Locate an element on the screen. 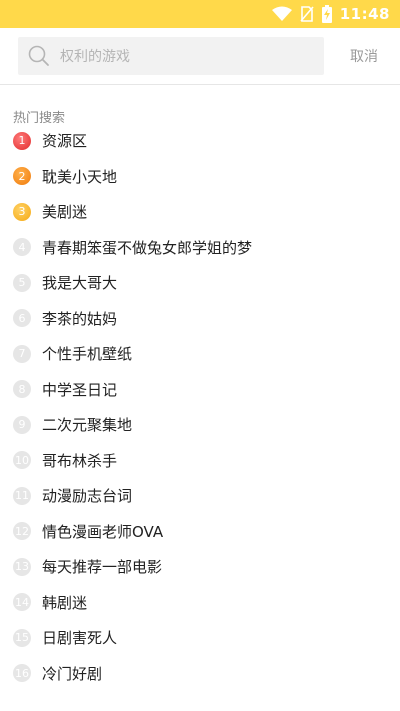 The height and width of the screenshot is (711, 400). hot-search-item: 16 冷门好剧 is located at coordinates (200, 674).